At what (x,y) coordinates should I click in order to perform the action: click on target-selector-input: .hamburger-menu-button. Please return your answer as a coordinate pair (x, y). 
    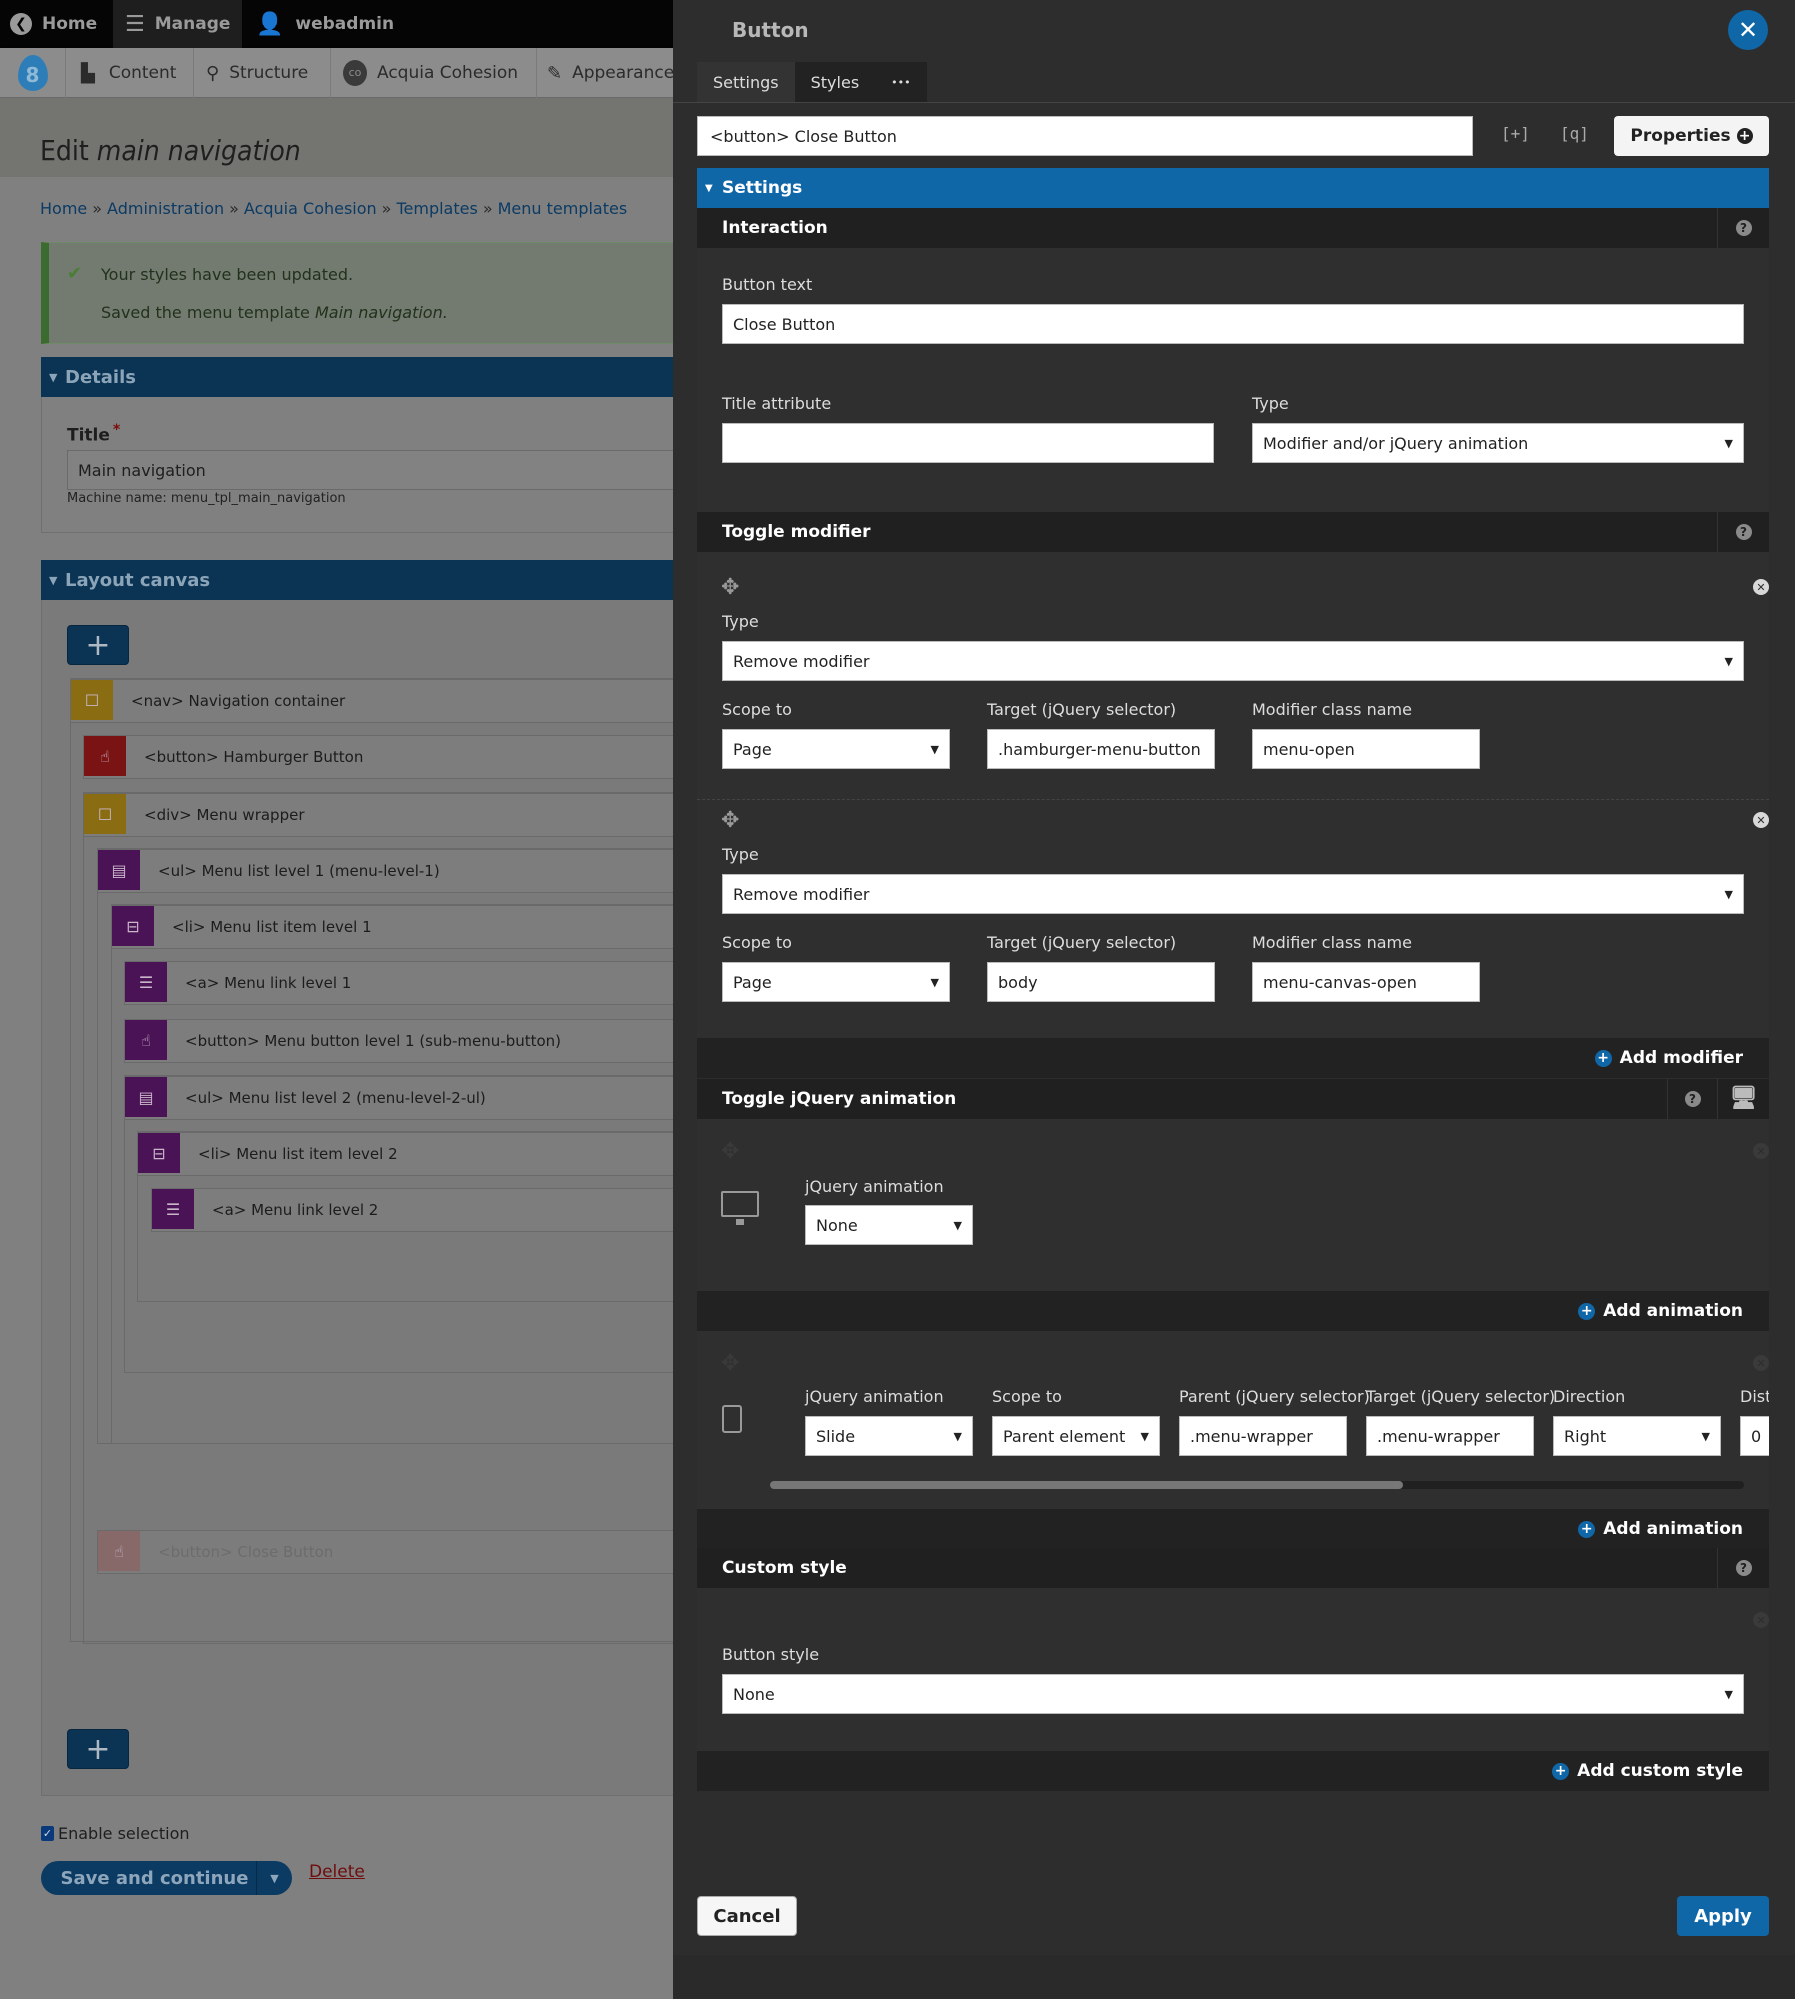
    Looking at the image, I should click on (1101, 749).